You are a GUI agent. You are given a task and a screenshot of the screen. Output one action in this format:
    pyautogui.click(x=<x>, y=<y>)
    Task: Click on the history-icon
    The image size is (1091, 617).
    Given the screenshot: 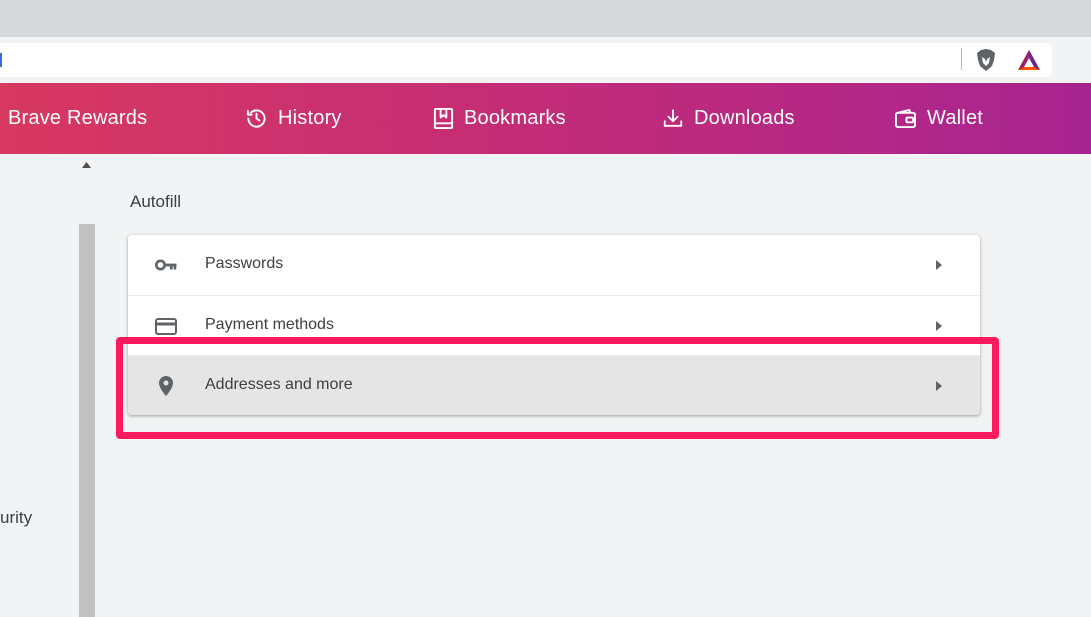 What is the action you would take?
    pyautogui.click(x=256, y=118)
    